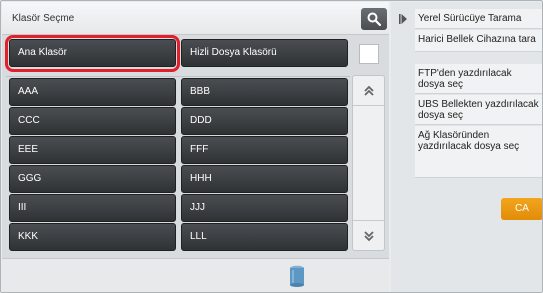  Describe the element at coordinates (195, 18) in the screenshot. I see `title-bar: Klasör Seçme` at that location.